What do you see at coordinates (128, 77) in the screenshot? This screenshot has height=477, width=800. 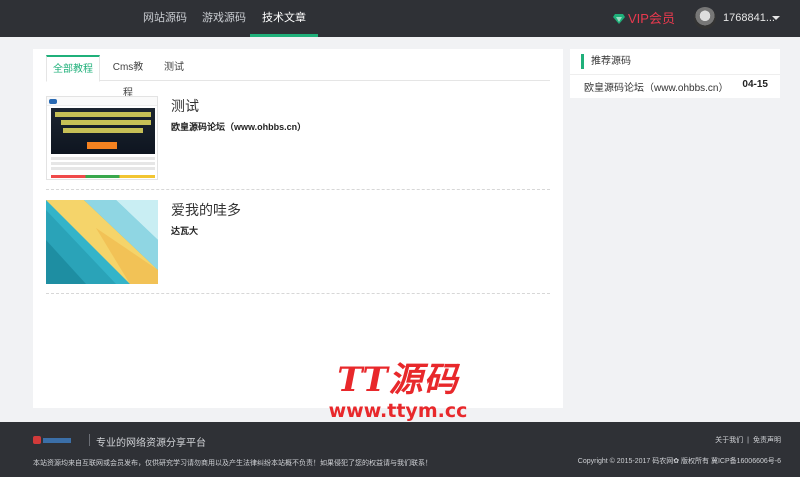 I see `tab-cms-tutorials: Cms教程` at bounding box center [128, 77].